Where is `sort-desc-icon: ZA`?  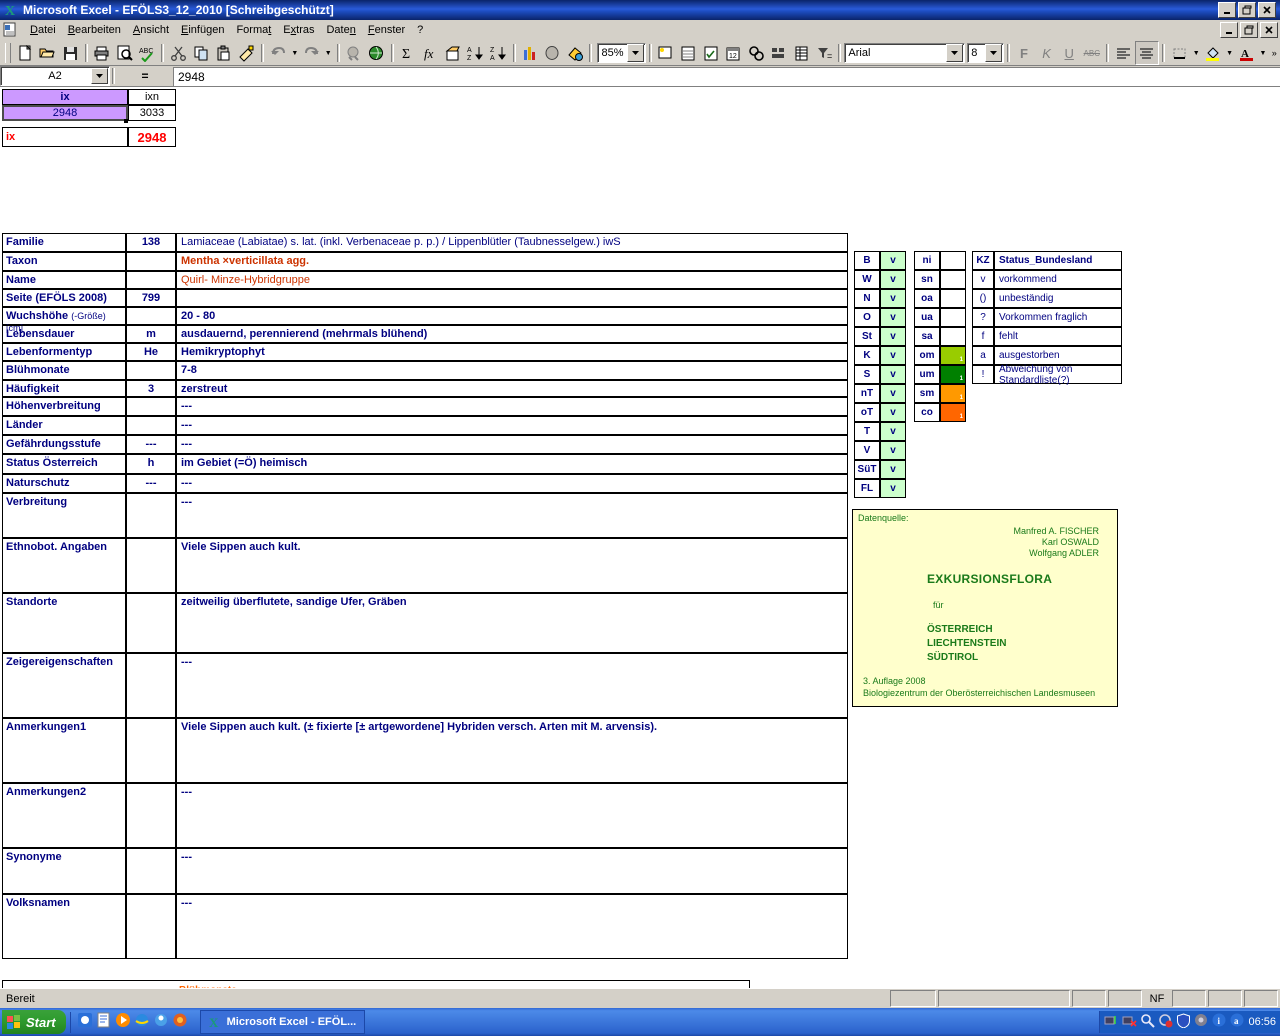 sort-desc-icon: ZA is located at coordinates (498, 53).